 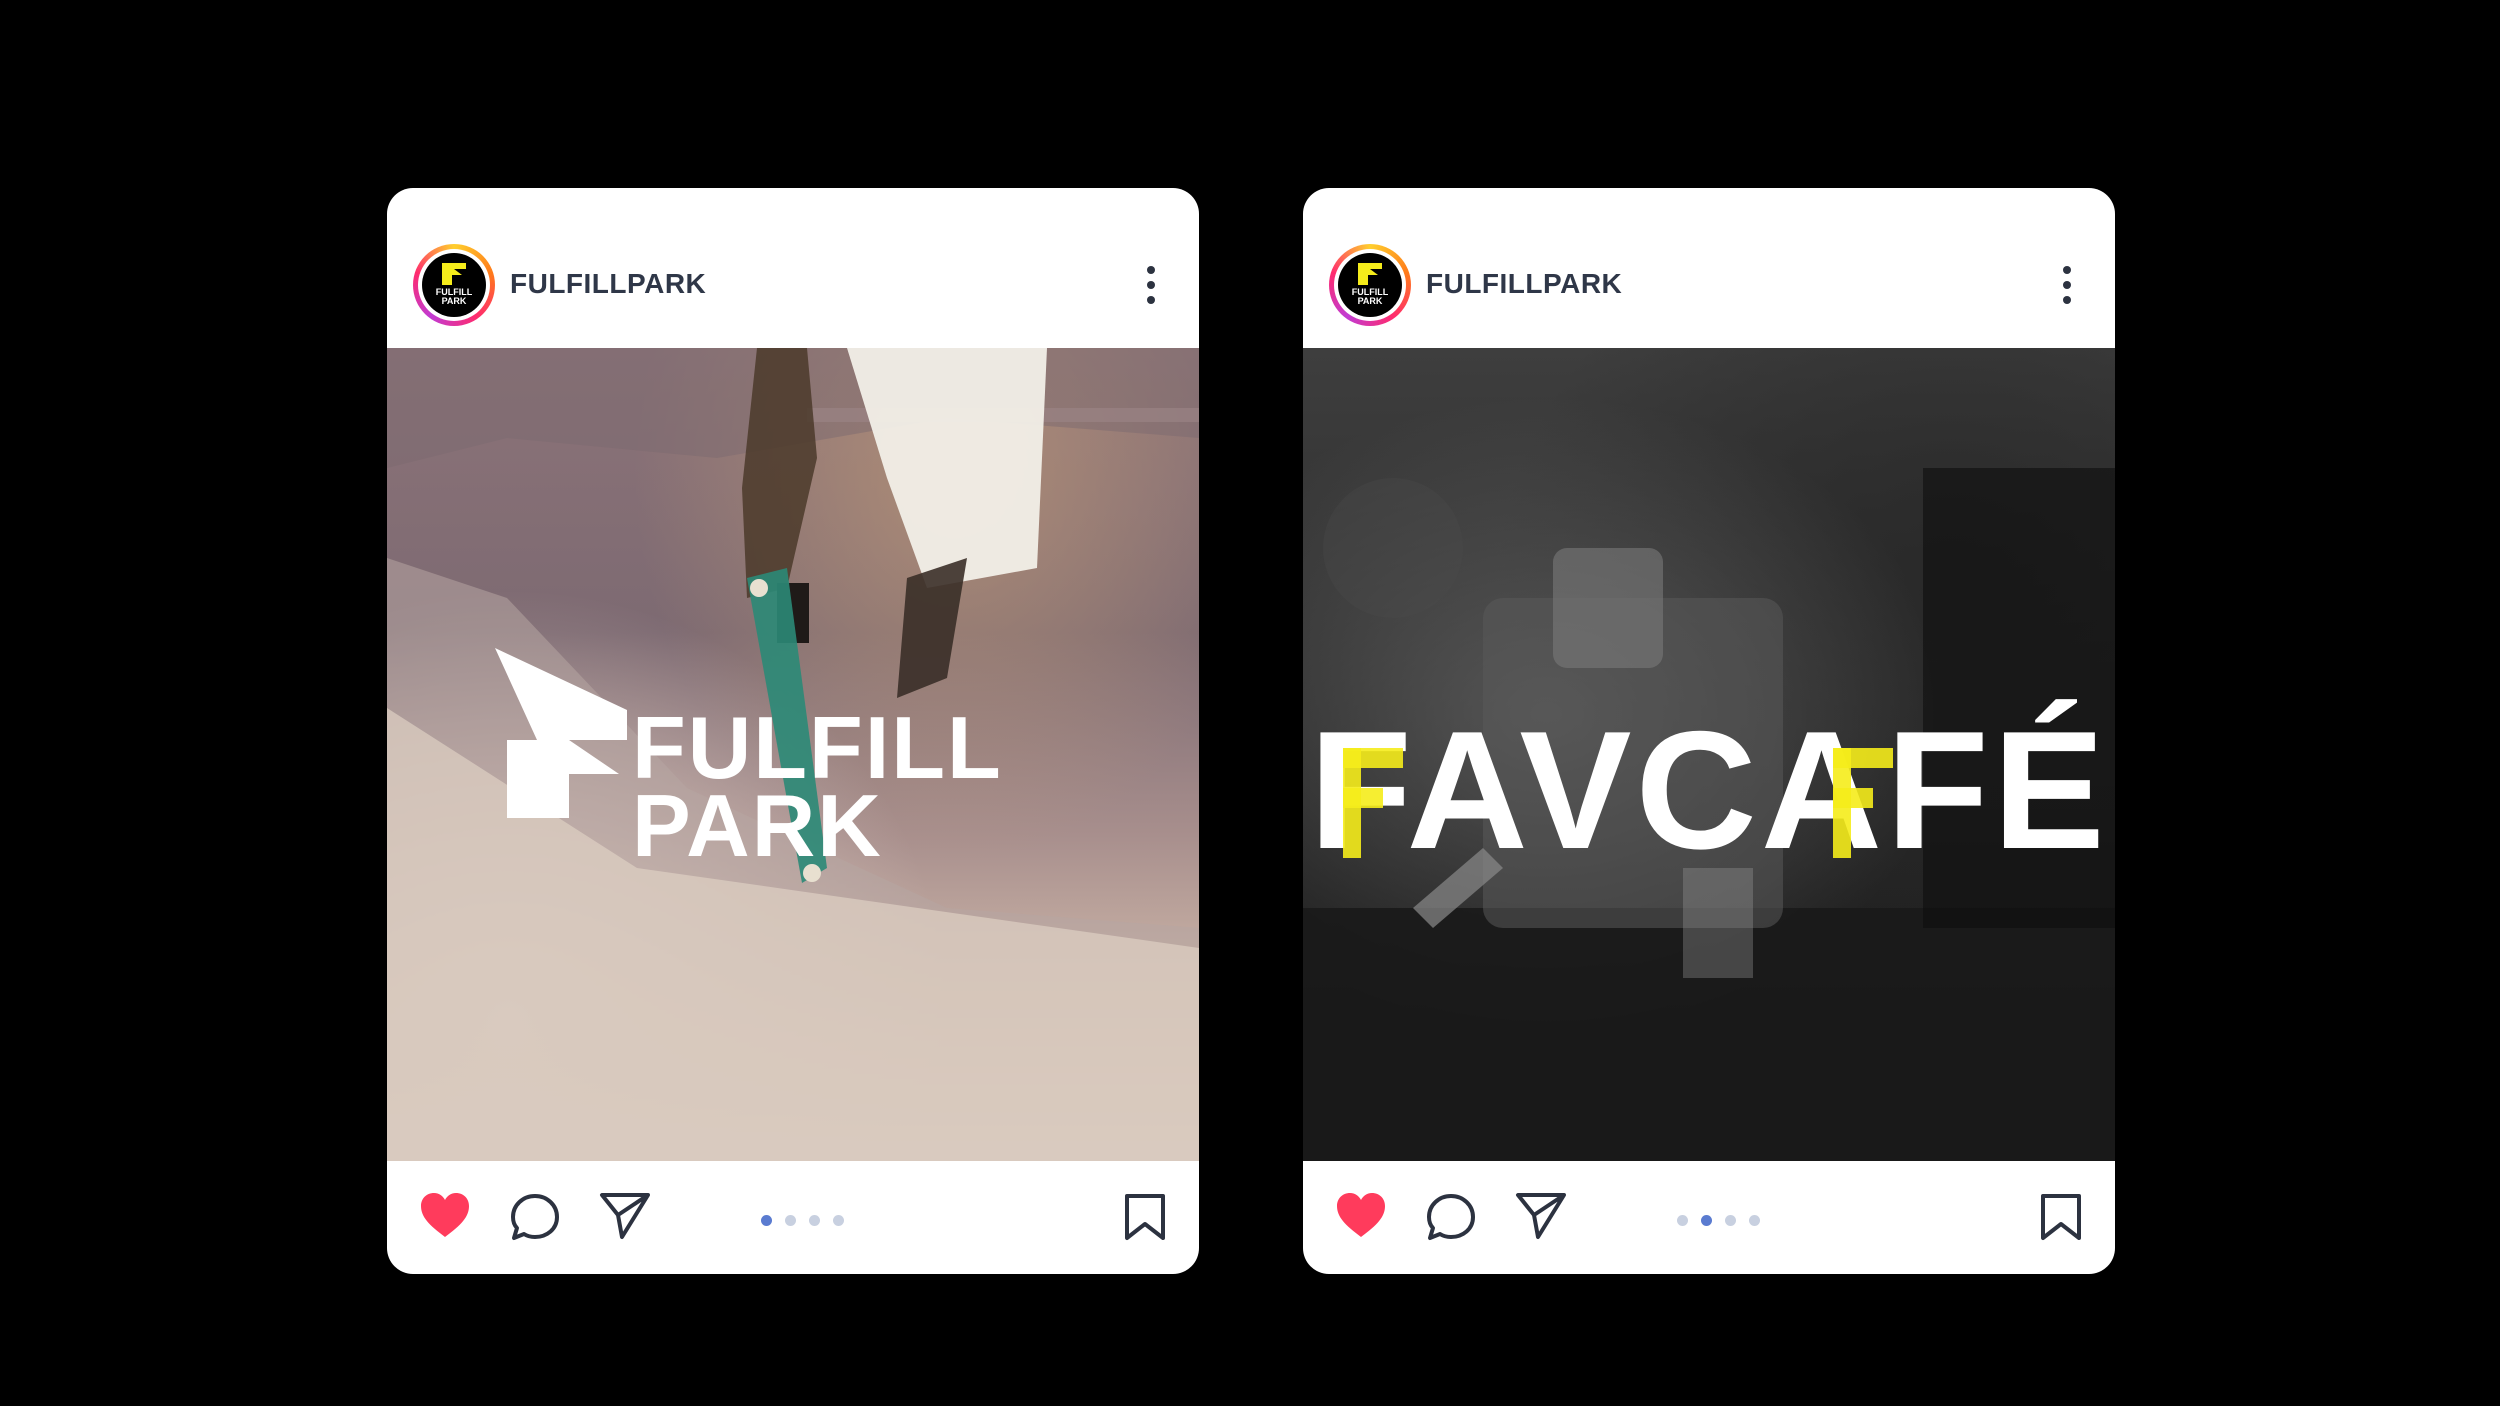 What do you see at coordinates (757, 825) in the screenshot?
I see `image-logo-line2: PARK` at bounding box center [757, 825].